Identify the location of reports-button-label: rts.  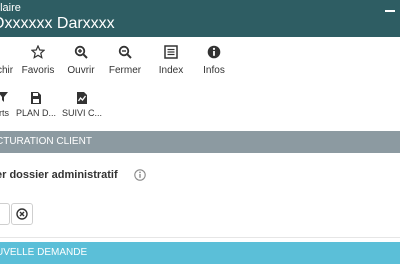
(4, 113).